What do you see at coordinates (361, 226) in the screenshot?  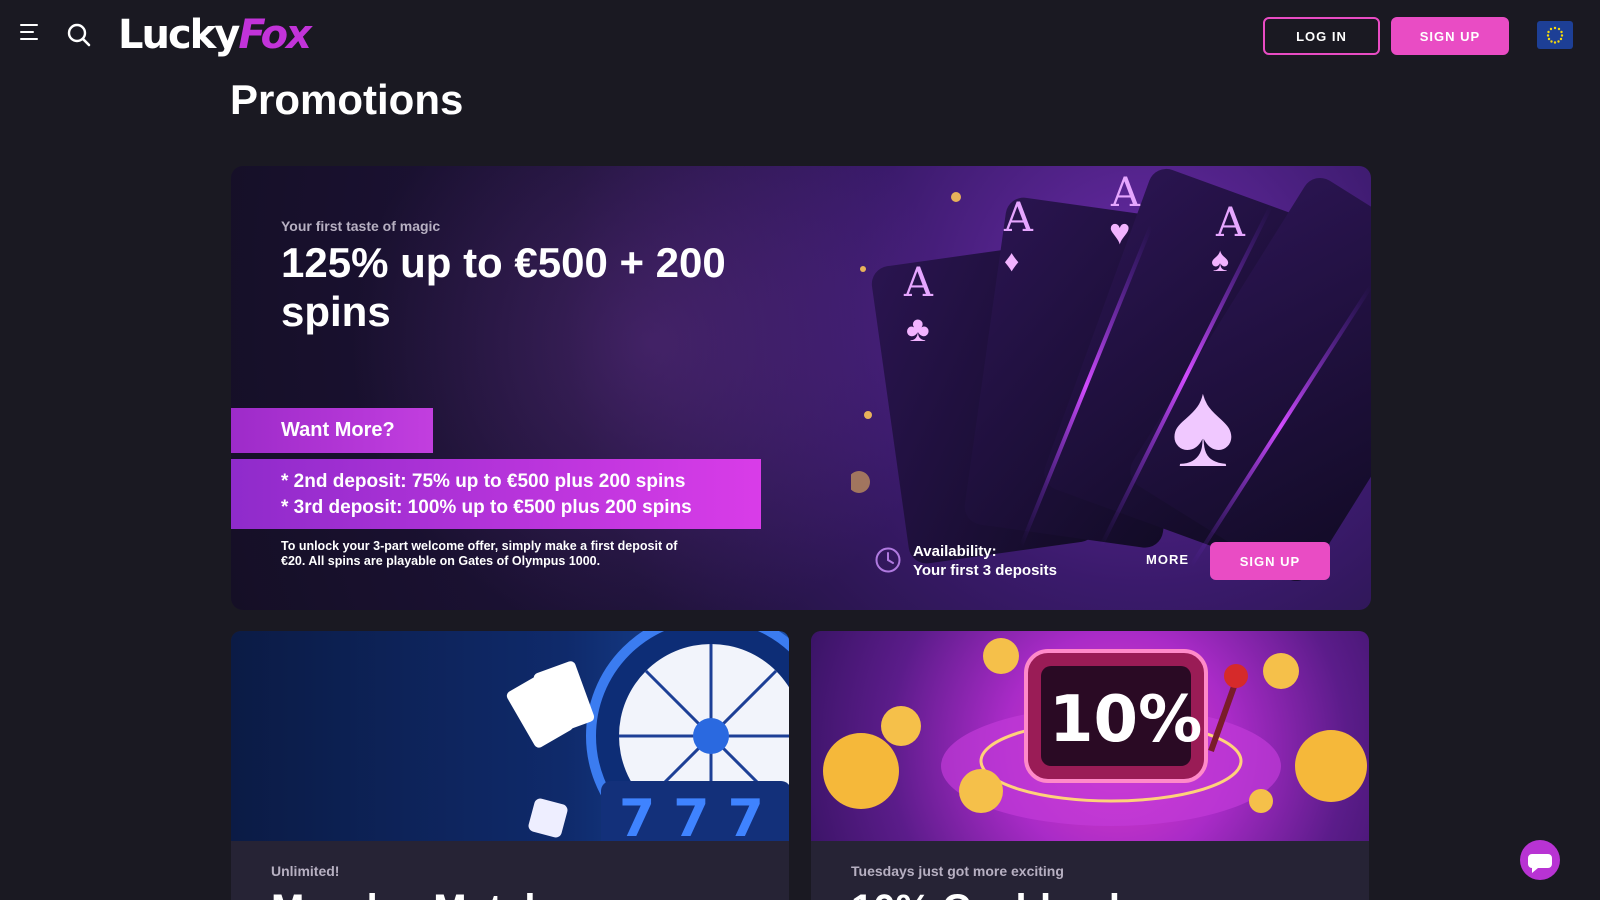 I see `hero-tagline: Your first taste of magic` at bounding box center [361, 226].